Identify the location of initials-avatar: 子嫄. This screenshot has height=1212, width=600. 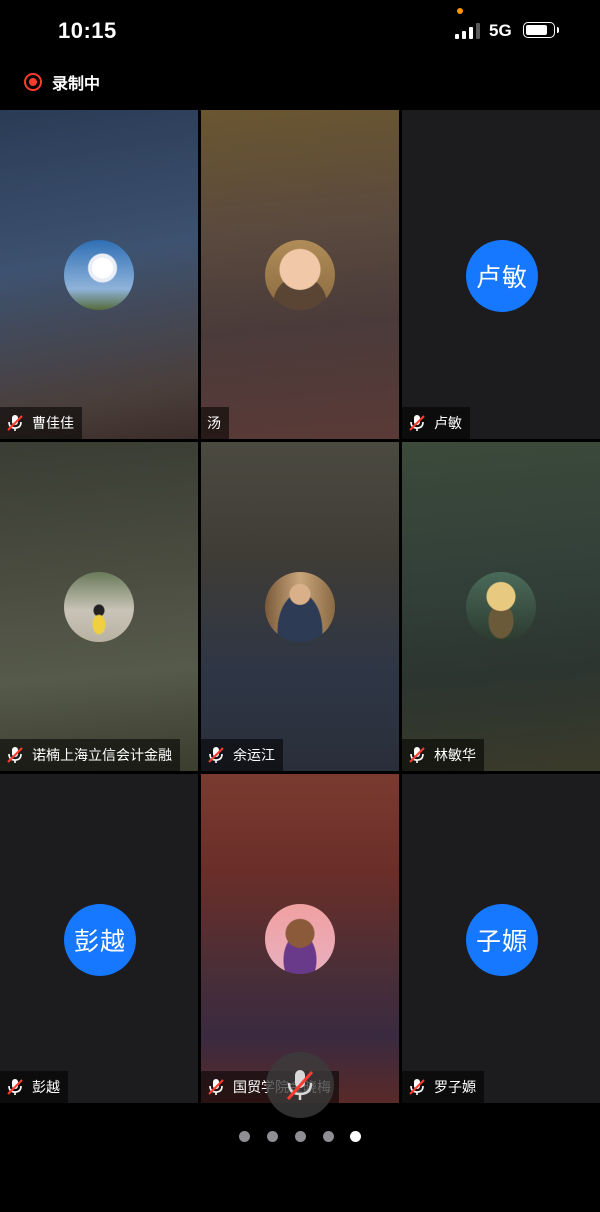
(502, 940).